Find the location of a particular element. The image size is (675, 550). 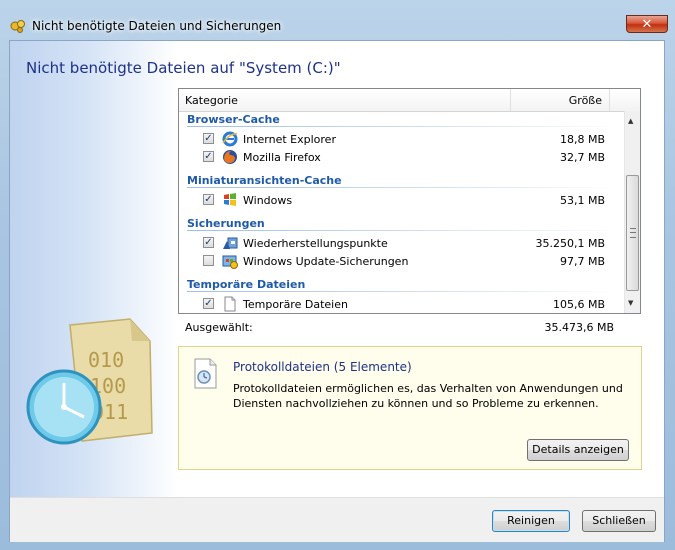

list-item: Windows Update-Sicherungen 97,7 MB is located at coordinates (401, 262).